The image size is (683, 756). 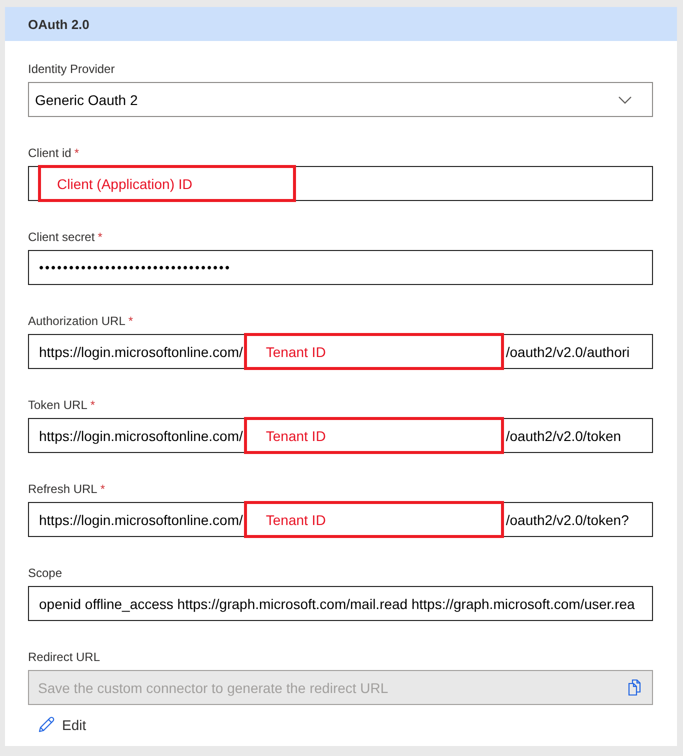 I want to click on field-label: Identity Provider, so click(x=72, y=69).